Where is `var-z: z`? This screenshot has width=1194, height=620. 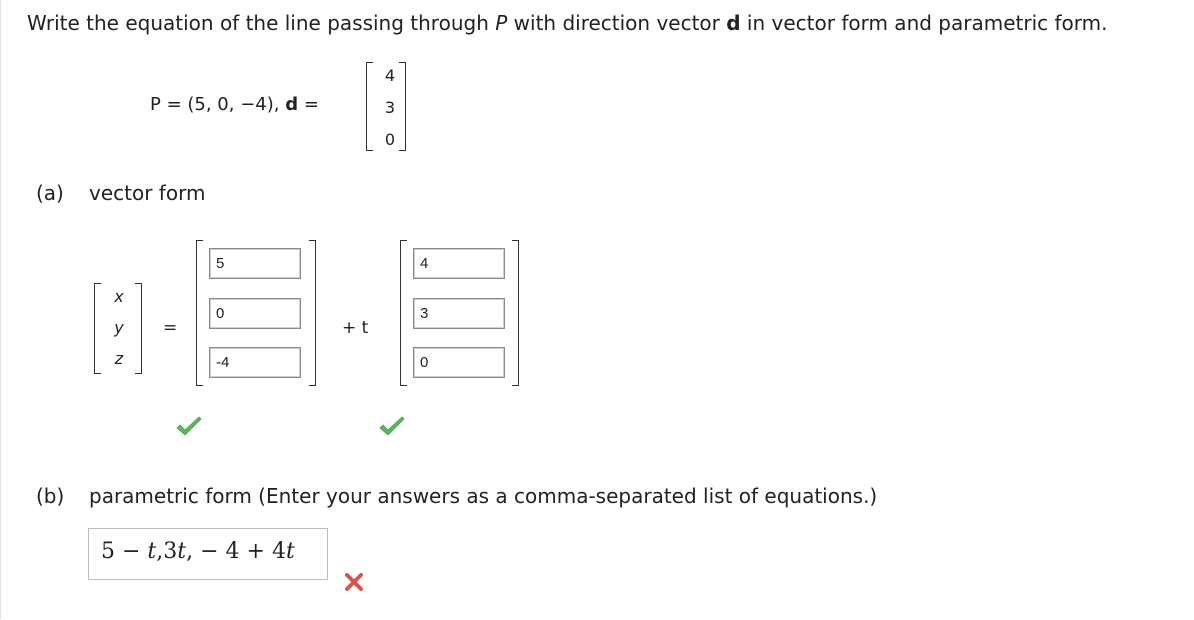 var-z: z is located at coordinates (119, 358).